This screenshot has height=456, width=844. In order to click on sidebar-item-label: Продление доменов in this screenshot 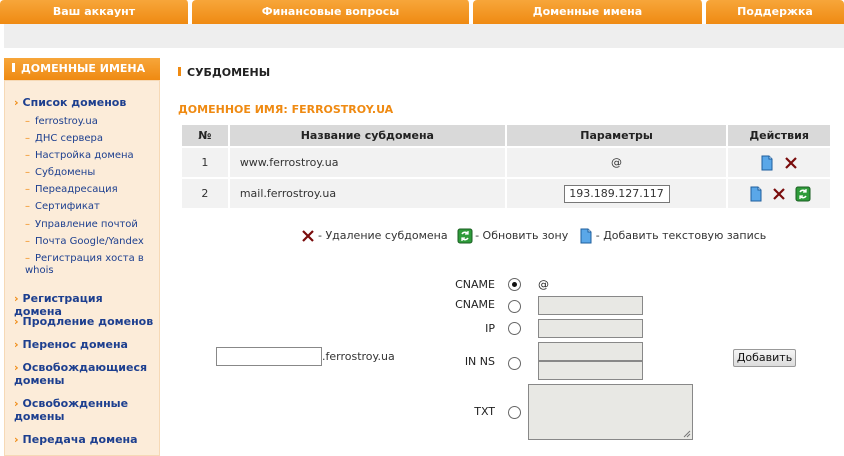, I will do `click(88, 321)`.